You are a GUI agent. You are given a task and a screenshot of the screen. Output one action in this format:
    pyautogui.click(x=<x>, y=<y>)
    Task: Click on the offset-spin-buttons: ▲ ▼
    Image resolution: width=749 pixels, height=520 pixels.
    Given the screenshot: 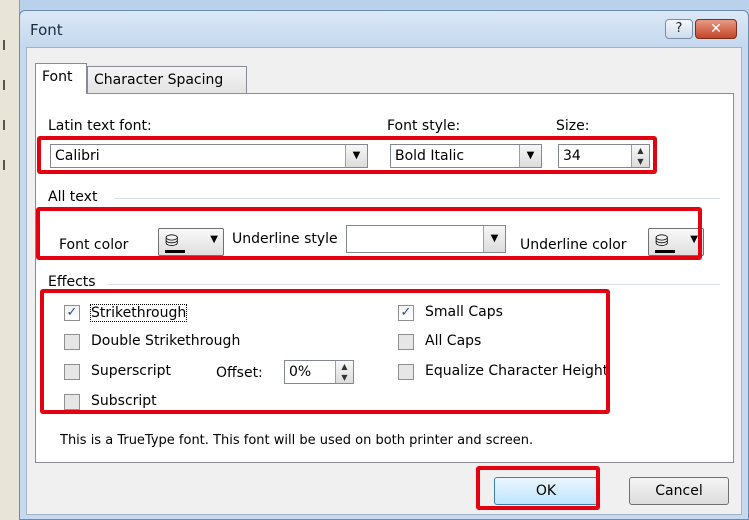 What is the action you would take?
    pyautogui.click(x=344, y=372)
    